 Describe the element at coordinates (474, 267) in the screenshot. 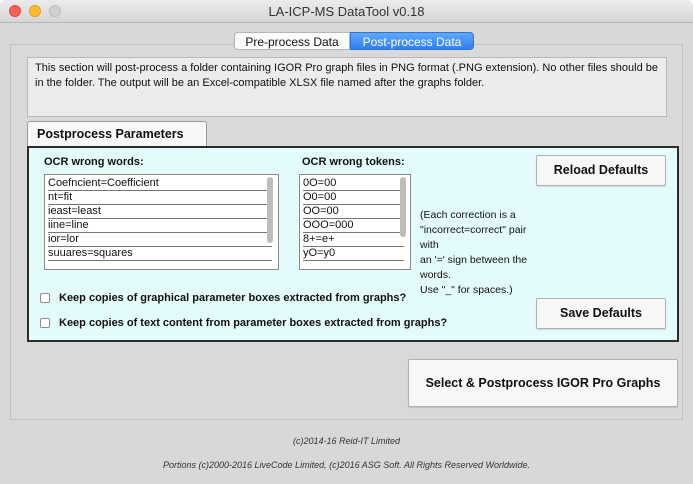

I see `note-line: an '=' sign between the words.` at that location.